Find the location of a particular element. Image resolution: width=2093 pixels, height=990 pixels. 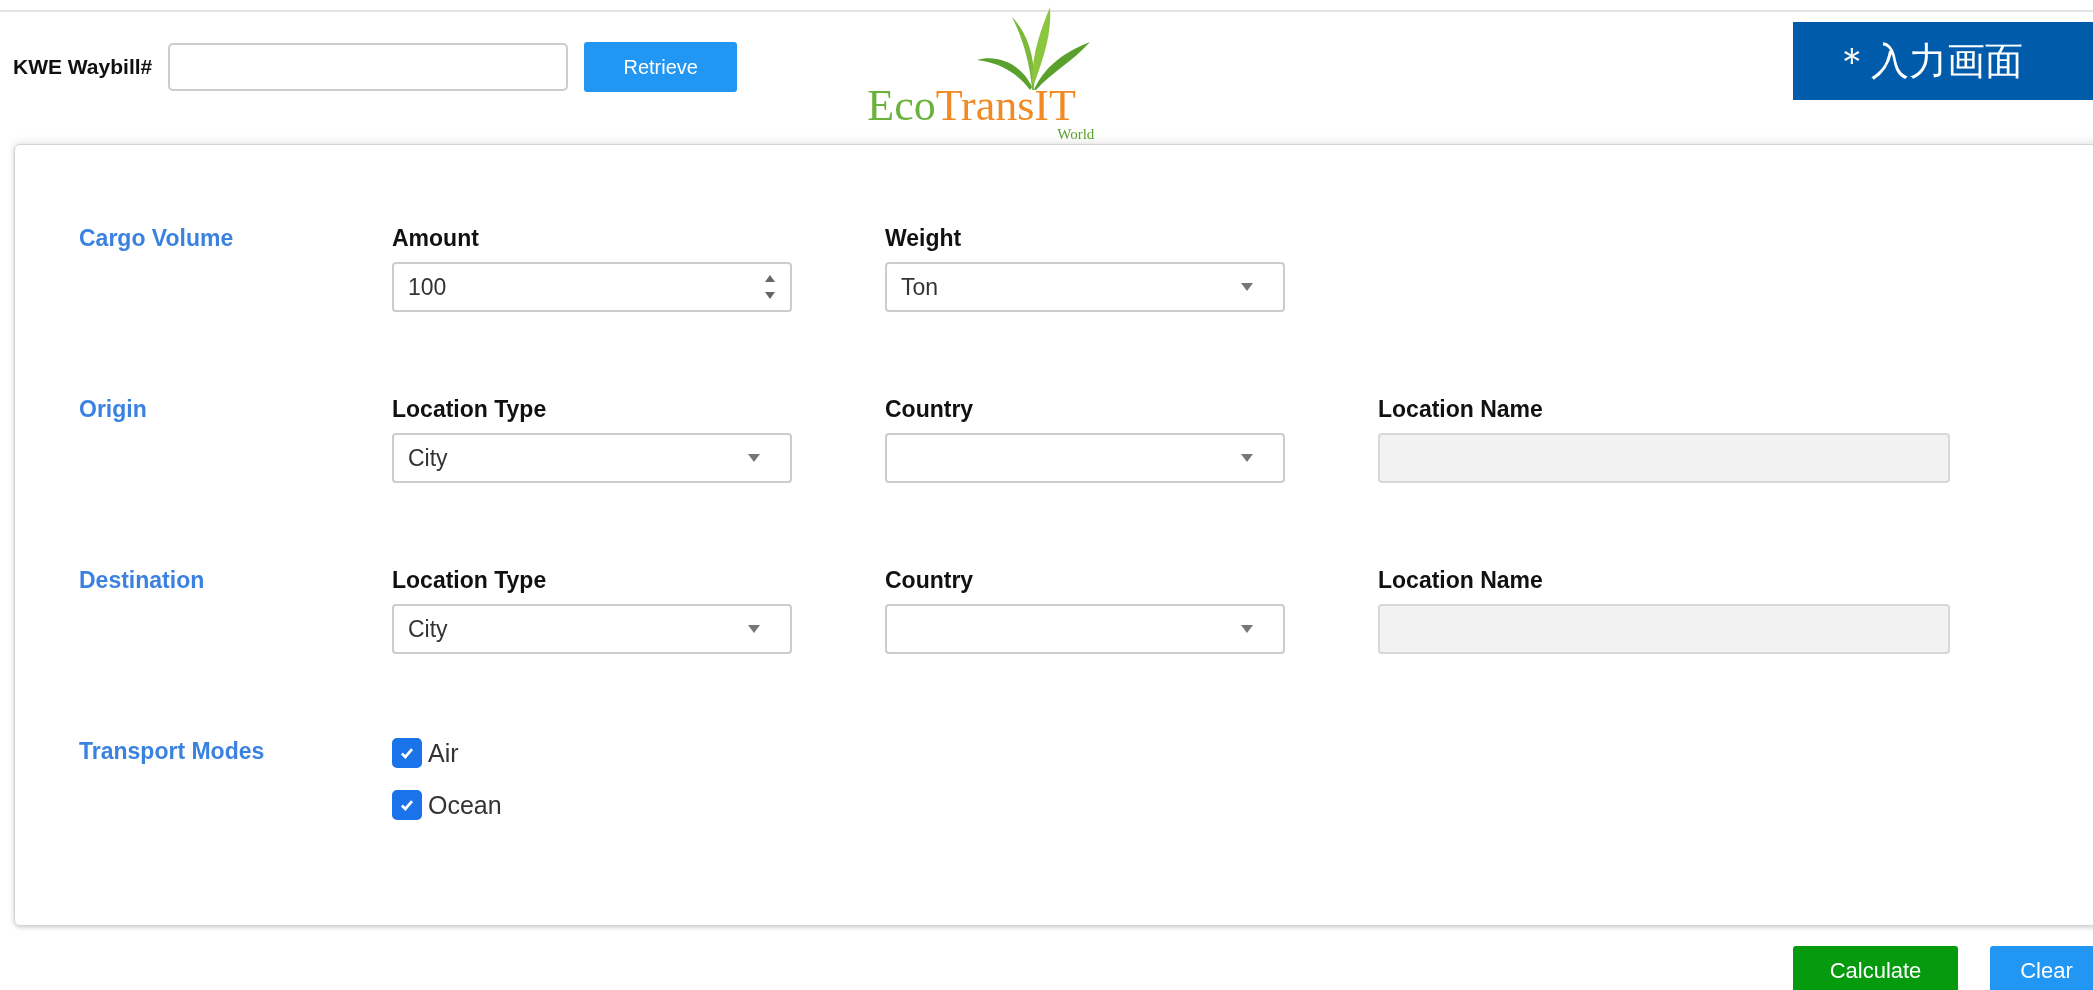

section-title: Transport Modes is located at coordinates (172, 752).